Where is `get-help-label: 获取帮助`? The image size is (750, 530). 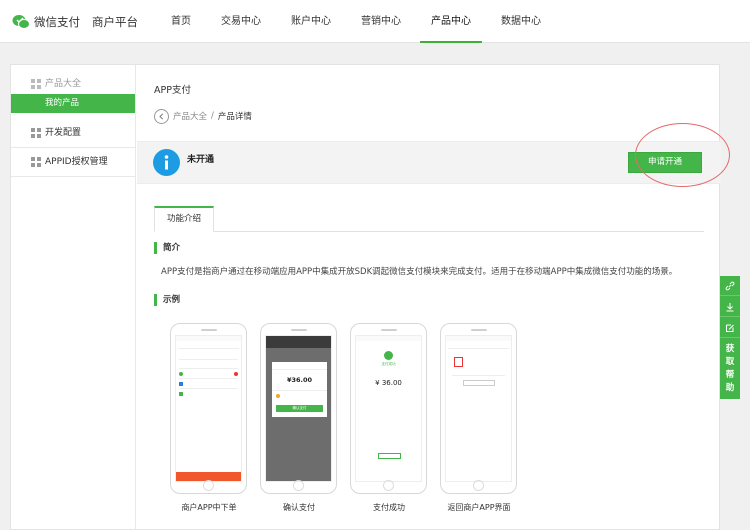
get-help-label: 获取帮助 is located at coordinates (730, 368).